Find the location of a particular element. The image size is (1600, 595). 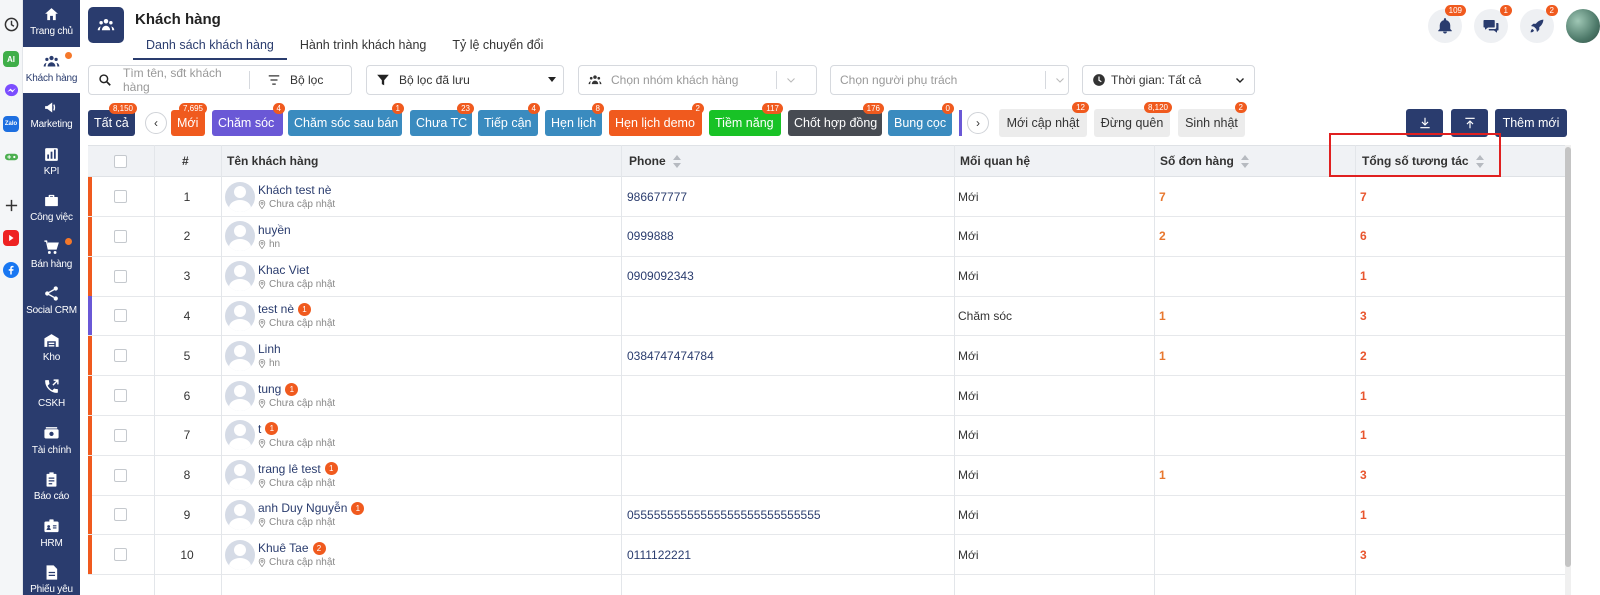

sidebar-item-briefcase: Công việc is located at coordinates (51, 209).